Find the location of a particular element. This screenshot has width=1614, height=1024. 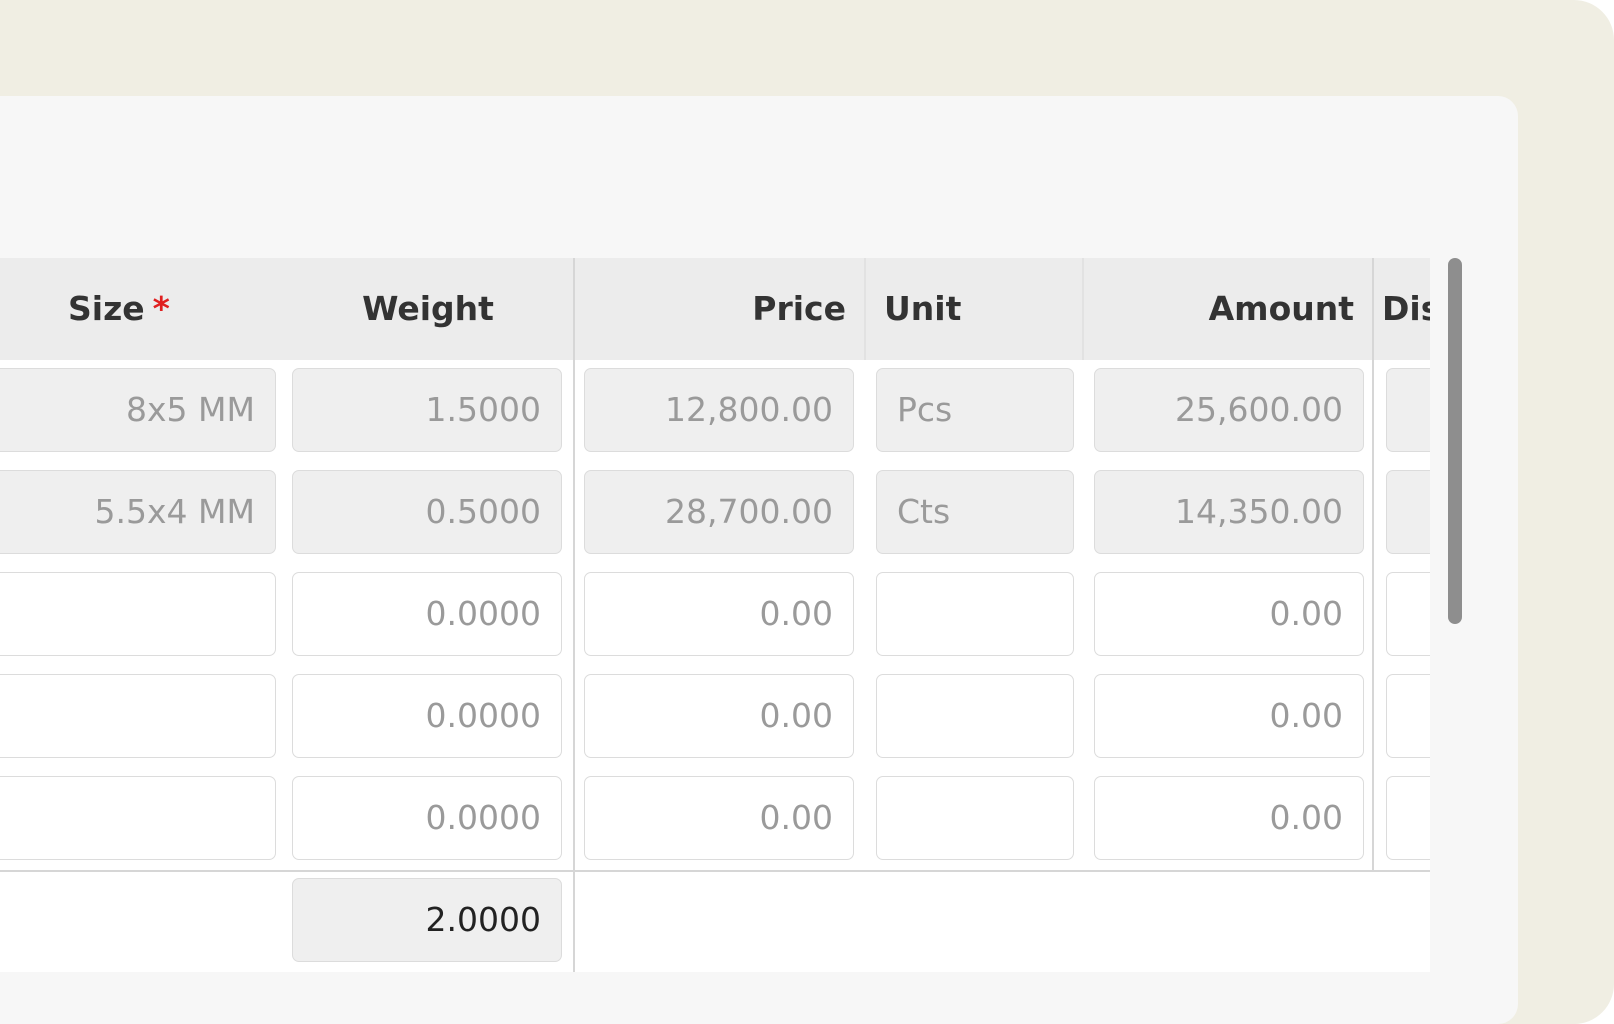

amount-input: 25,600.00 is located at coordinates (1229, 410).